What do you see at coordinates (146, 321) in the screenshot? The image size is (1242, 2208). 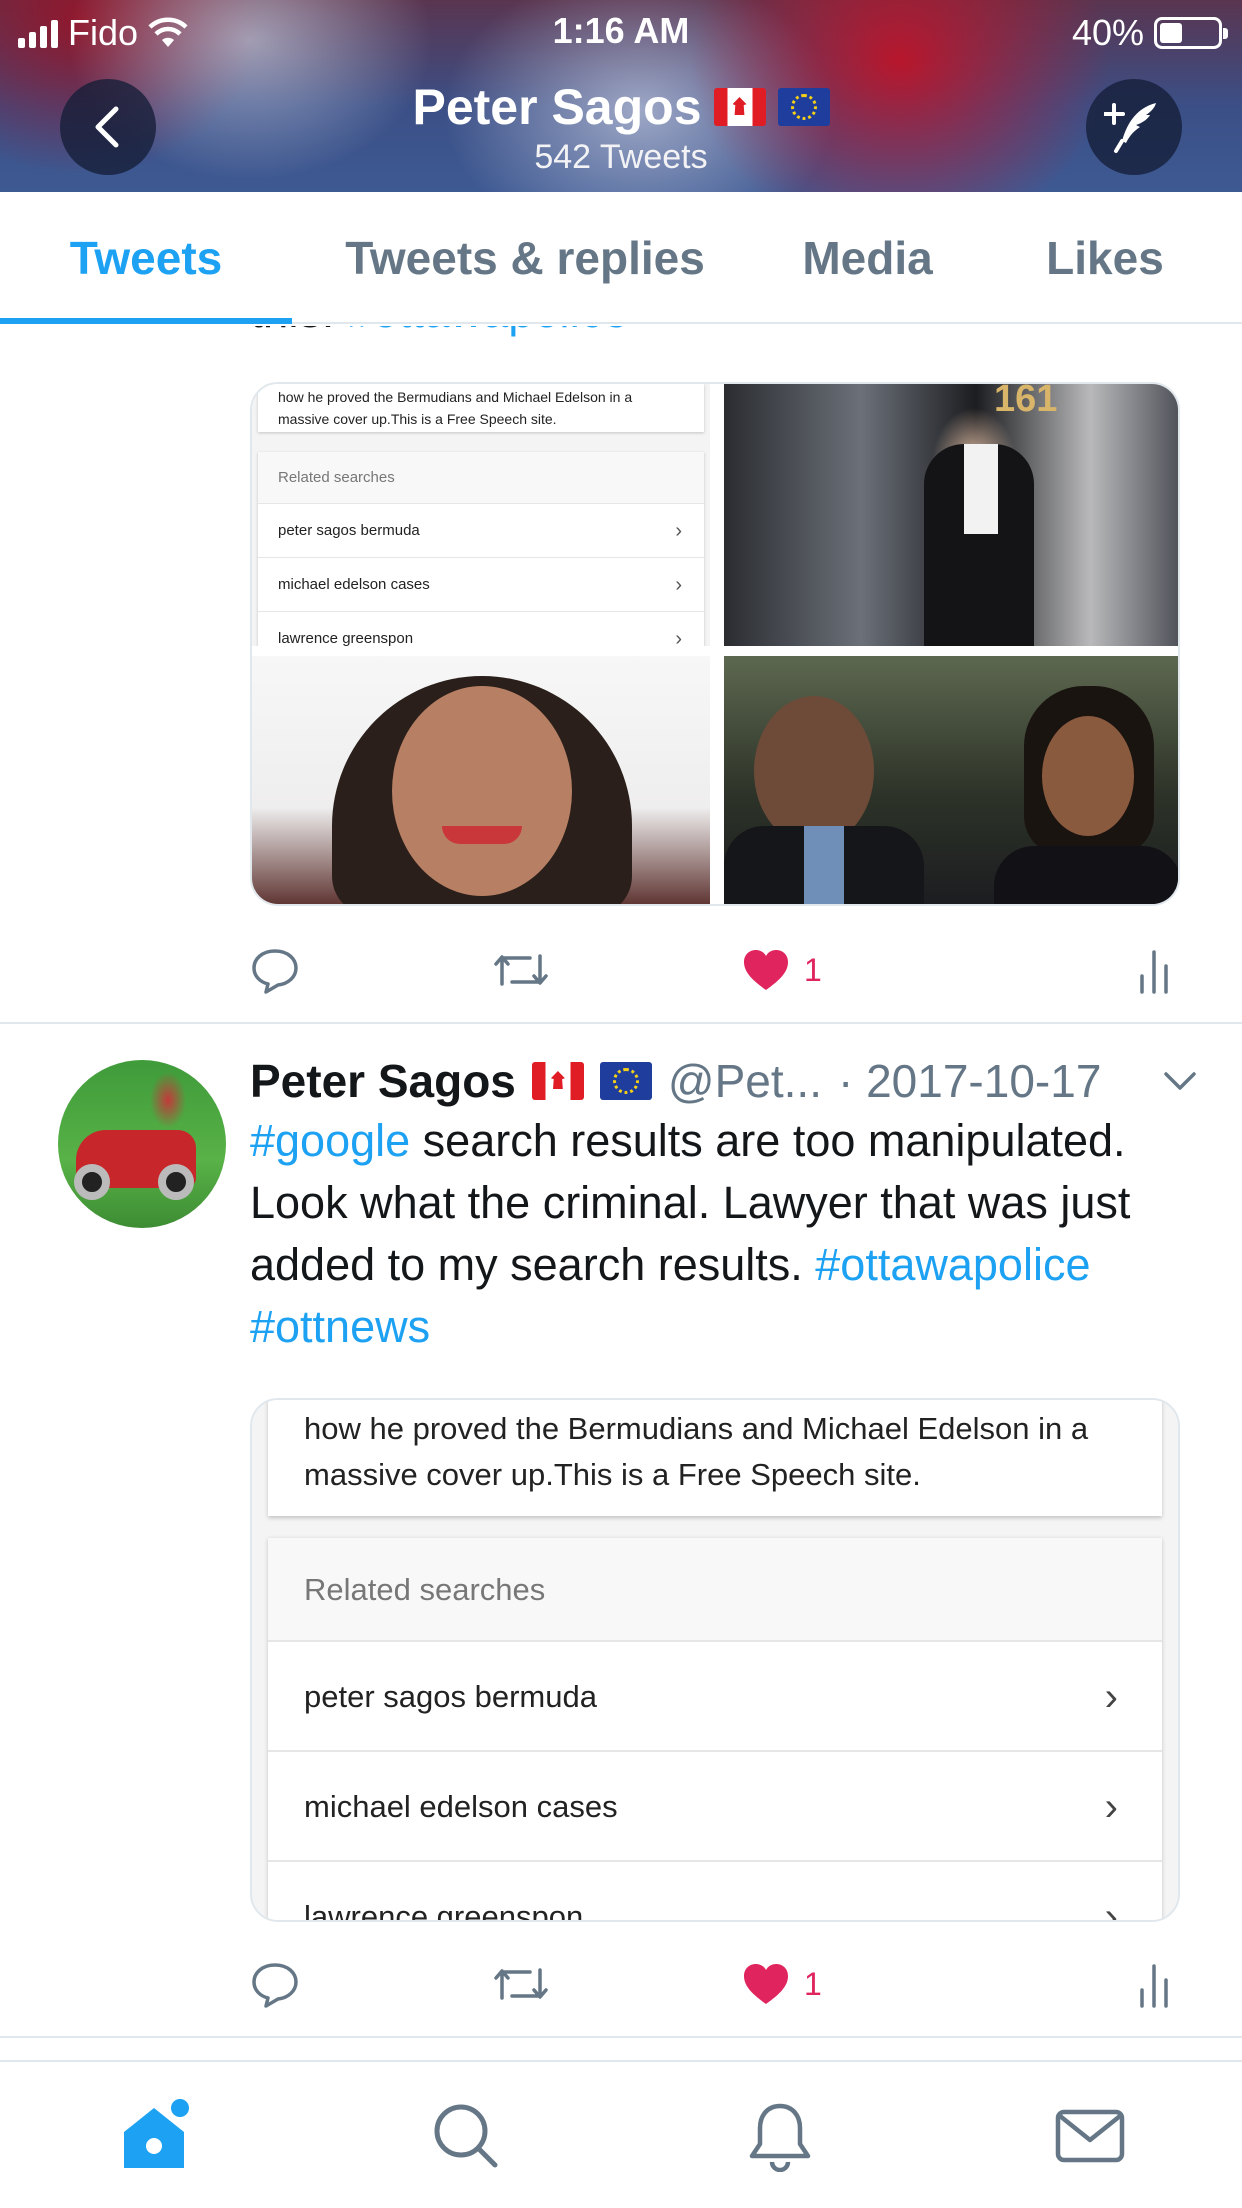 I see `active-tab-indicator` at bounding box center [146, 321].